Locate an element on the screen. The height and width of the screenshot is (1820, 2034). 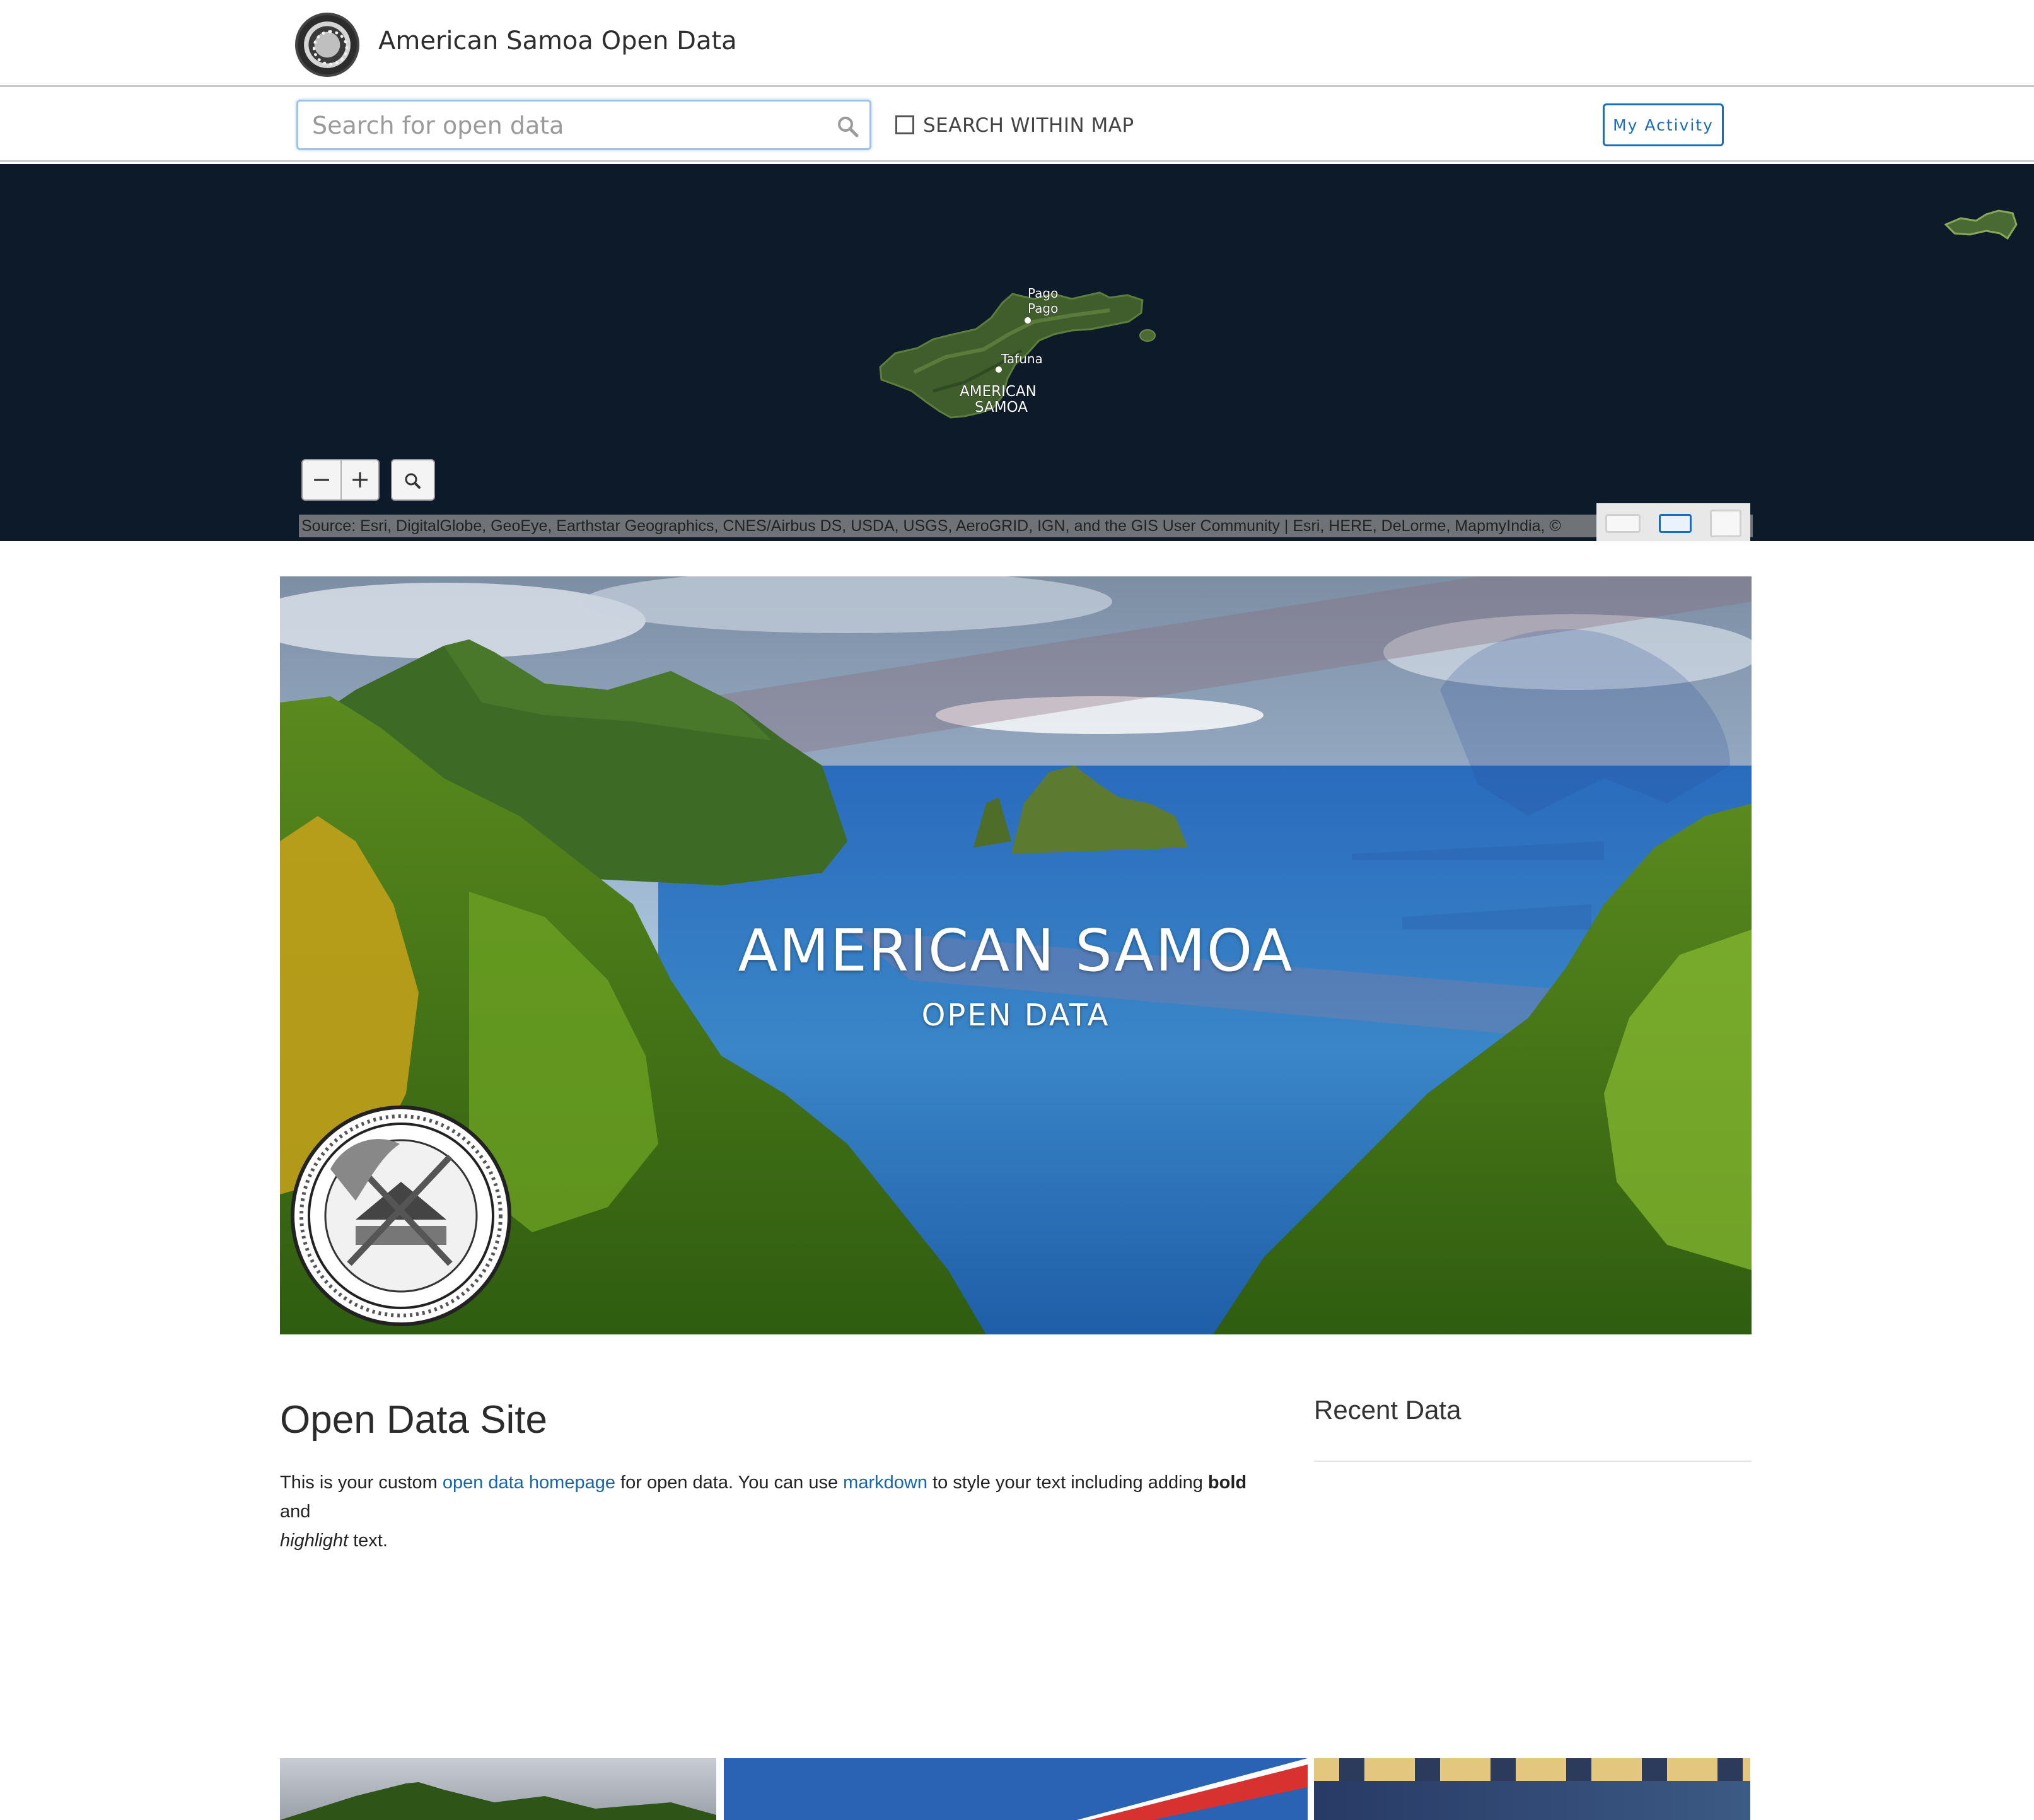
highlight-text: highlight is located at coordinates (314, 1541).